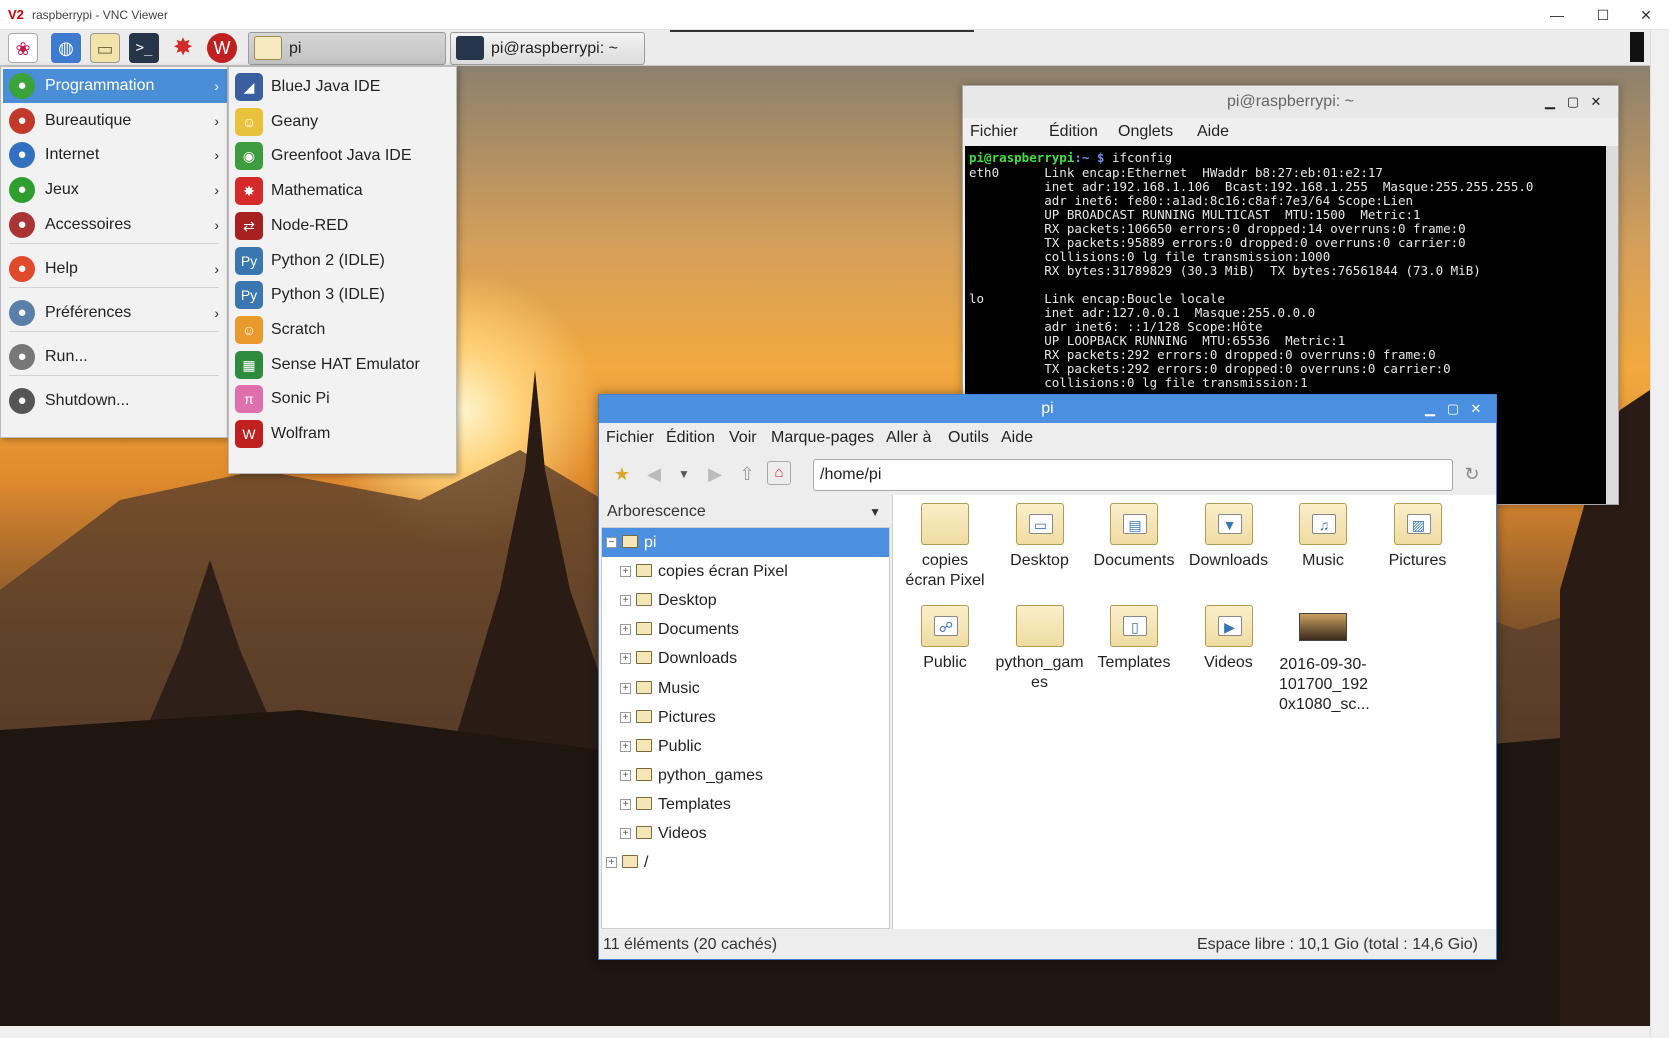  I want to click on fm-menu-fichier: Fichier, so click(630, 438).